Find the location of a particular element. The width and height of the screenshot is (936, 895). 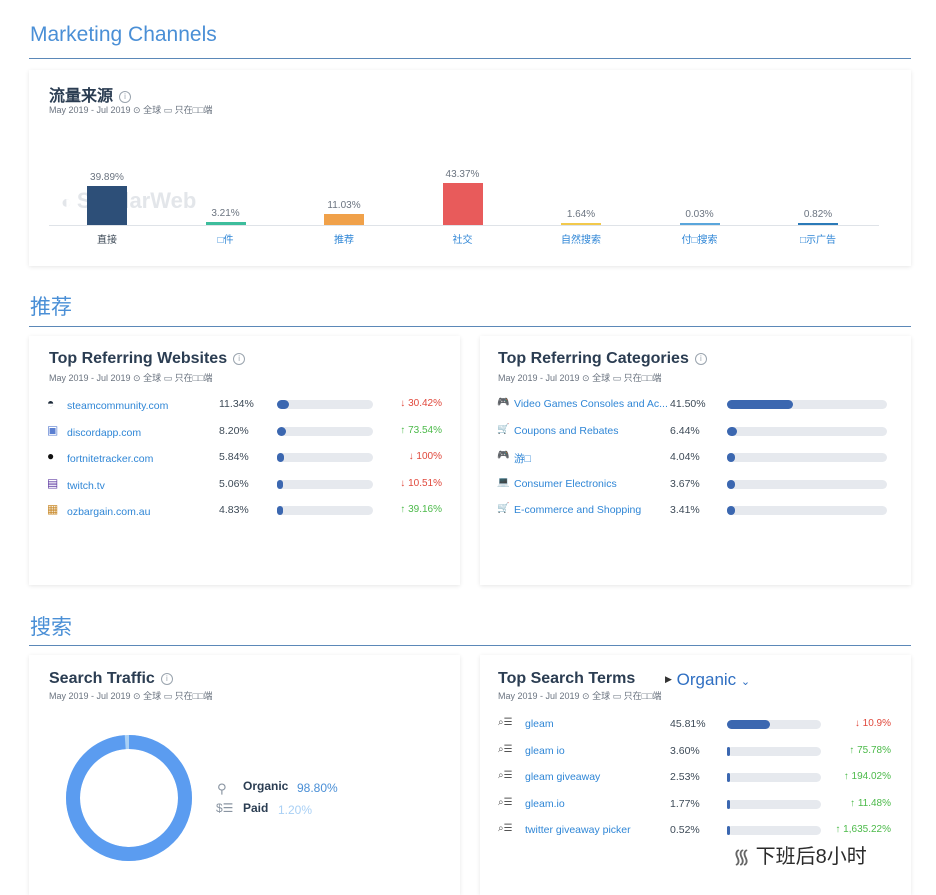

website-link: discordapp.com is located at coordinates (104, 433).